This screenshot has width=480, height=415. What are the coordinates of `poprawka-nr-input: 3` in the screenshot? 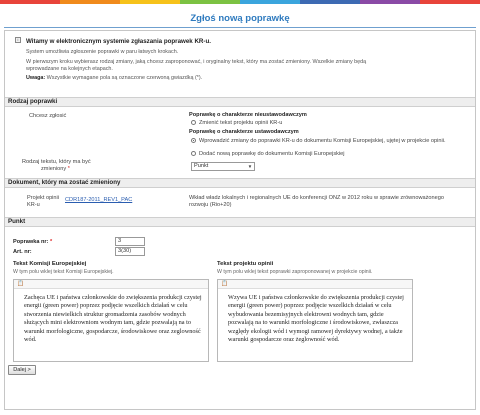 It's located at (130, 241).